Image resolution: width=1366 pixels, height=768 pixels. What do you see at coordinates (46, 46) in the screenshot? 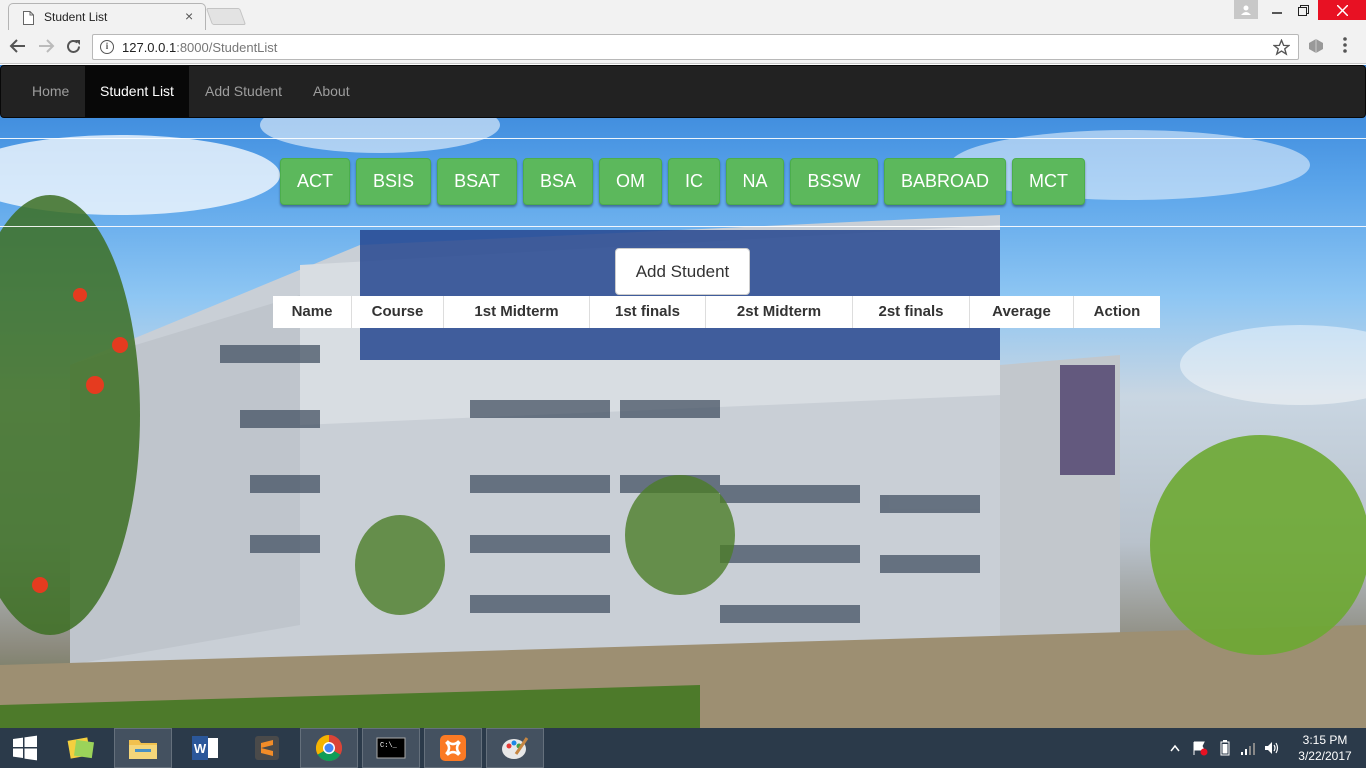
I see `forward-icon` at bounding box center [46, 46].